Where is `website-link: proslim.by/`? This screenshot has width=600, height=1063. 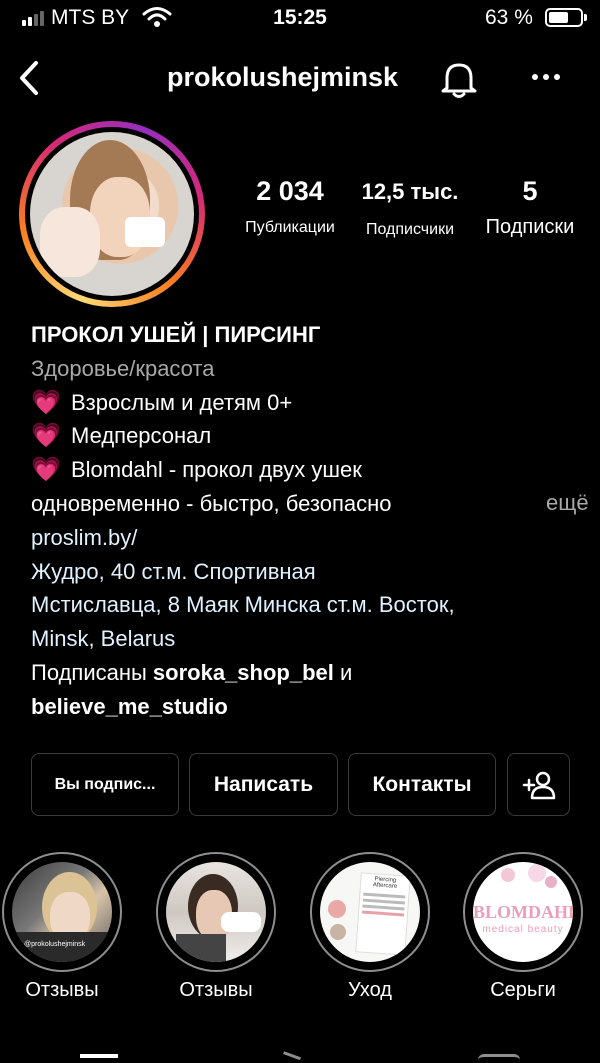 website-link: proslim.by/ is located at coordinates (306, 538).